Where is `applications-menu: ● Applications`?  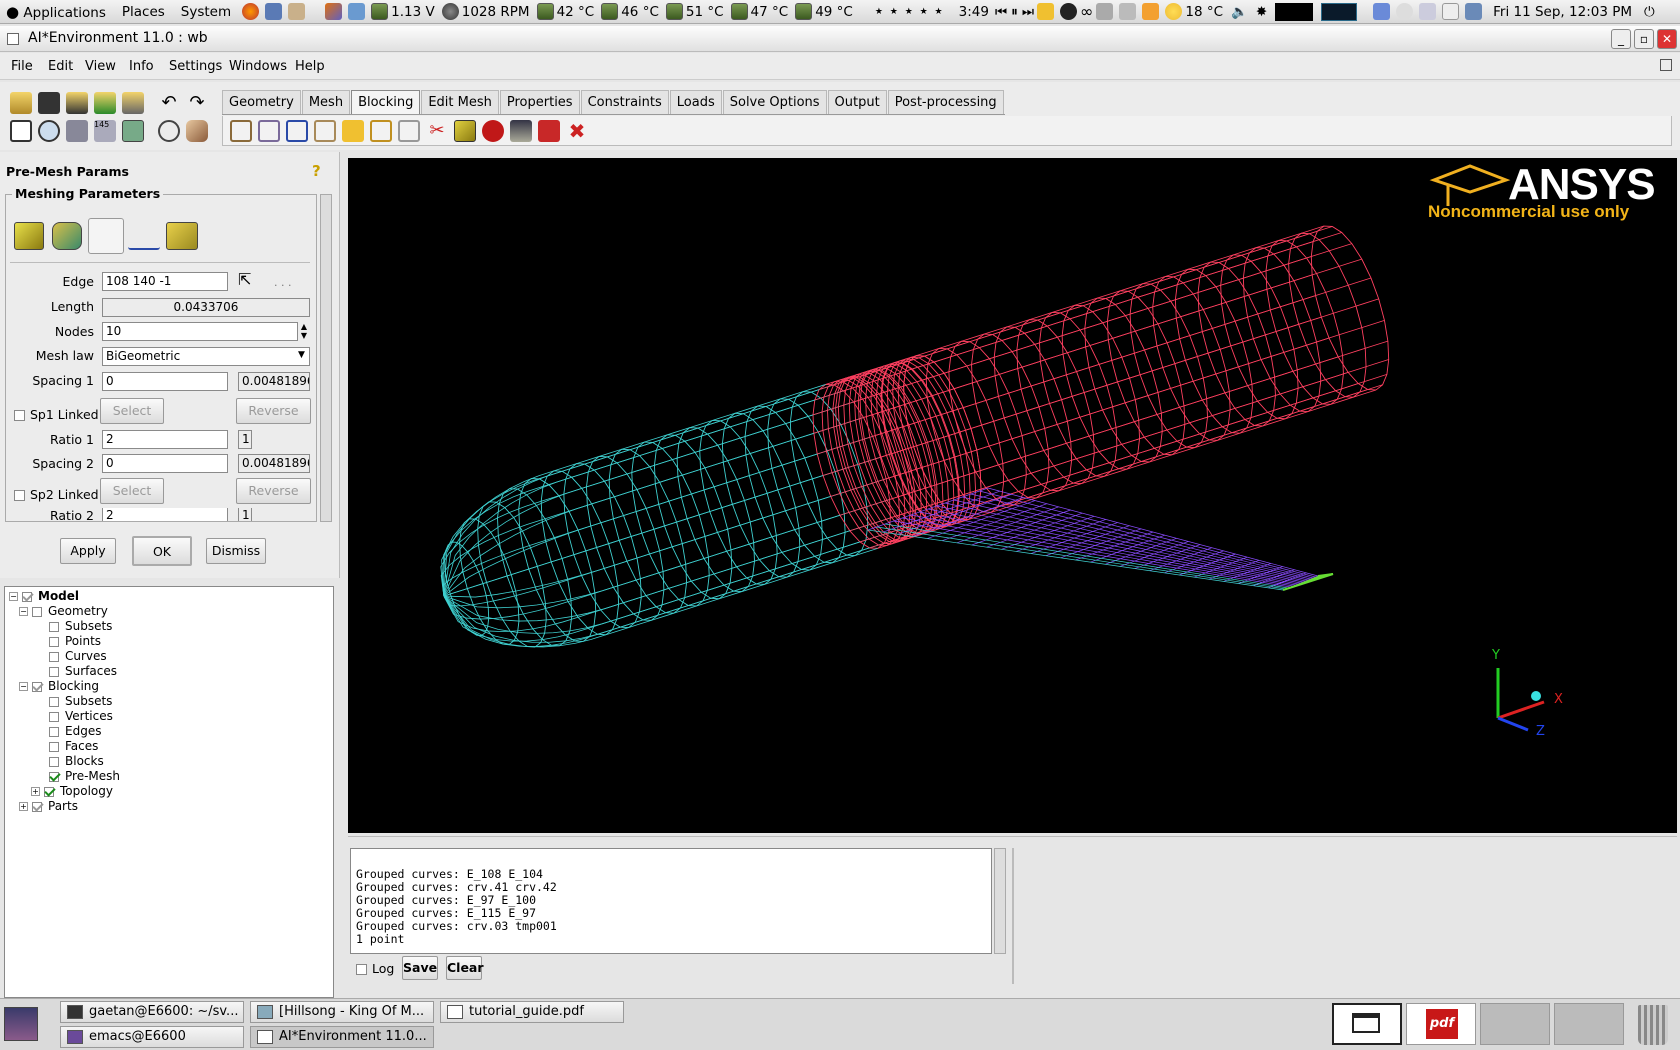
applications-menu: ● Applications is located at coordinates (57, 12).